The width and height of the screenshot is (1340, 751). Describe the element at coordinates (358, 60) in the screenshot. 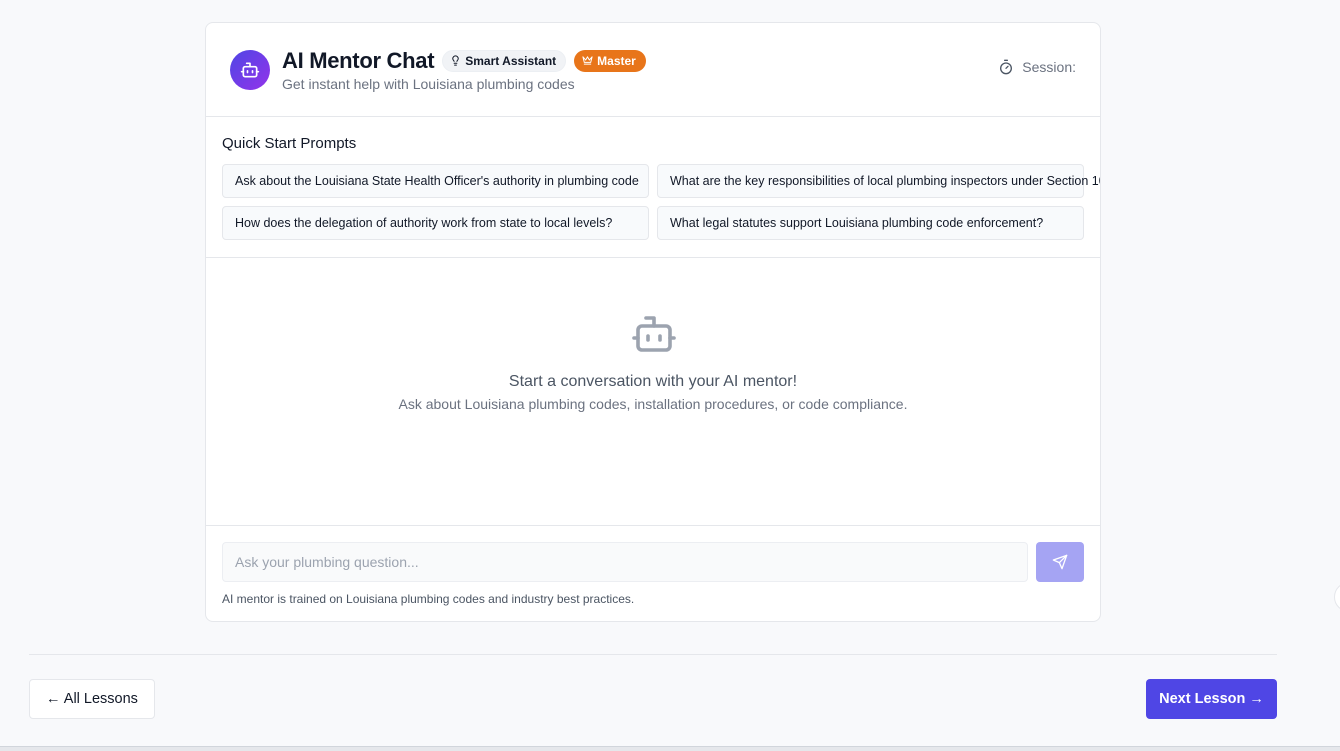

I see `page-title: AI Mentor Chat` at that location.